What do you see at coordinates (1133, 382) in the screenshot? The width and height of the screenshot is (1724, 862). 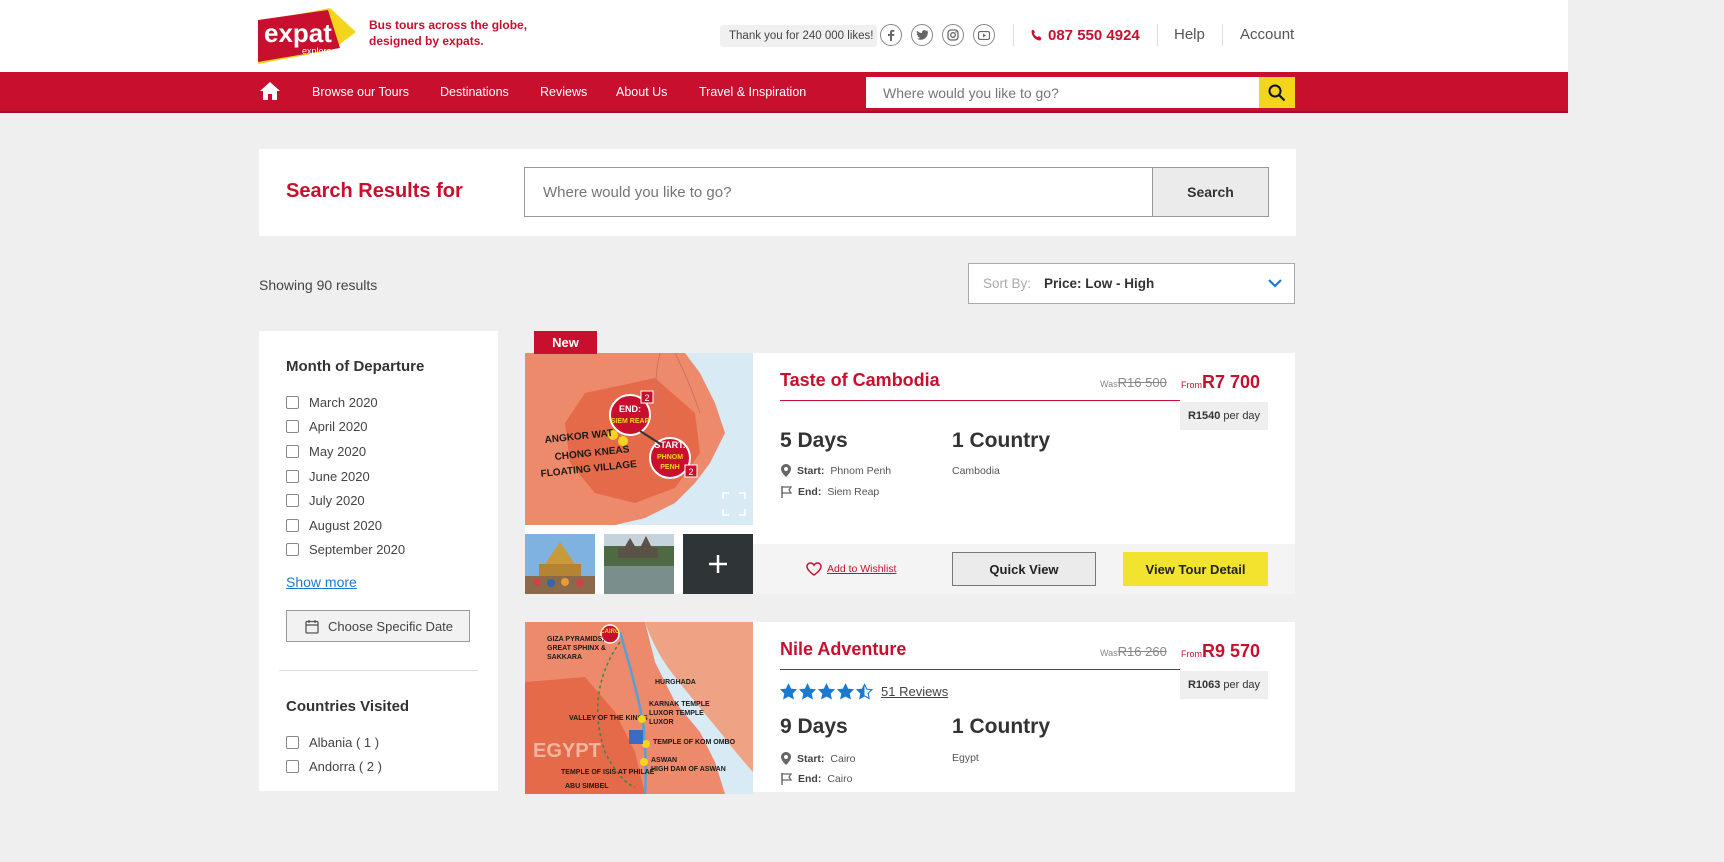 I see `was-price-block: WasR16 500` at bounding box center [1133, 382].